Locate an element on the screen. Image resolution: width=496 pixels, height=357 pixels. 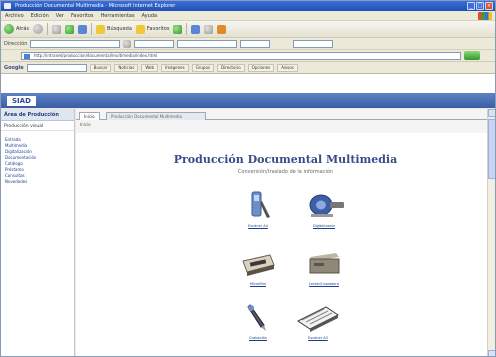
google-button-avisos: Avisos is located at coordinates (287, 67).